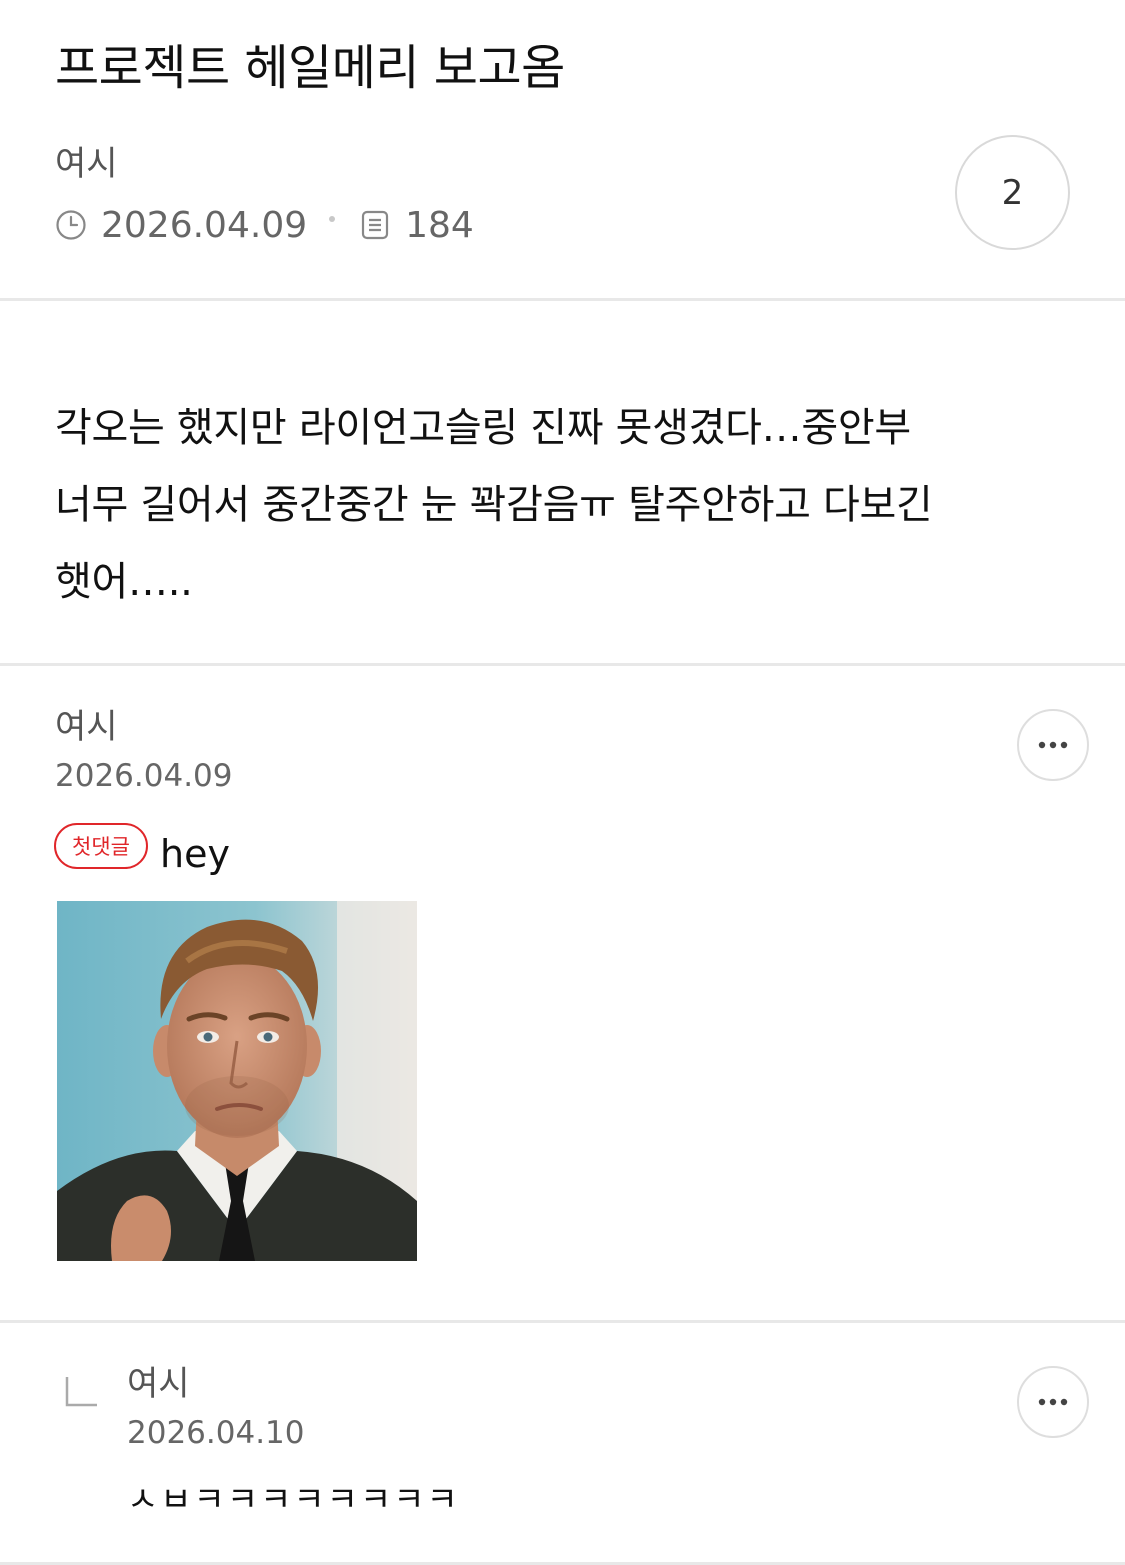 The width and height of the screenshot is (1125, 1565). I want to click on meta-separator-dot, so click(332, 219).